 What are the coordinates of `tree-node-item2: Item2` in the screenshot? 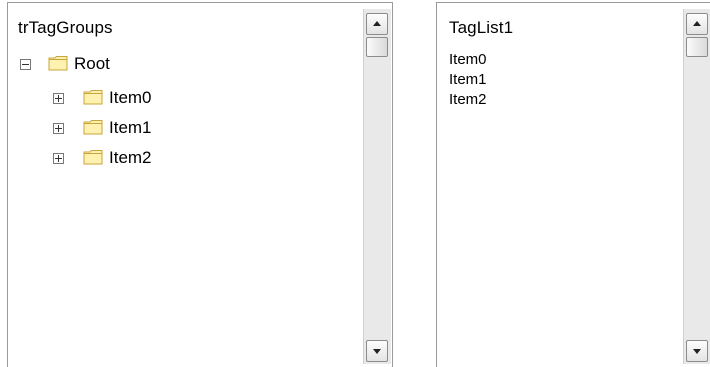 It's located at (153, 158).